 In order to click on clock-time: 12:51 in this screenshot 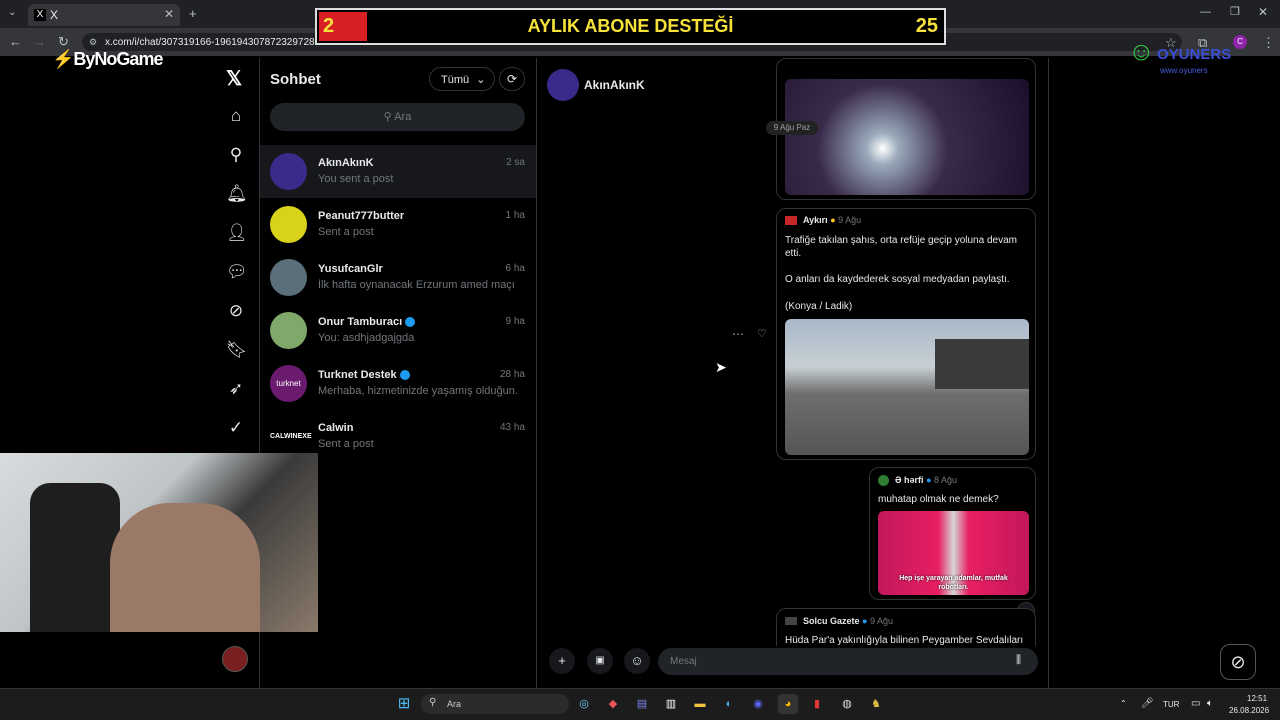, I will do `click(1257, 698)`.